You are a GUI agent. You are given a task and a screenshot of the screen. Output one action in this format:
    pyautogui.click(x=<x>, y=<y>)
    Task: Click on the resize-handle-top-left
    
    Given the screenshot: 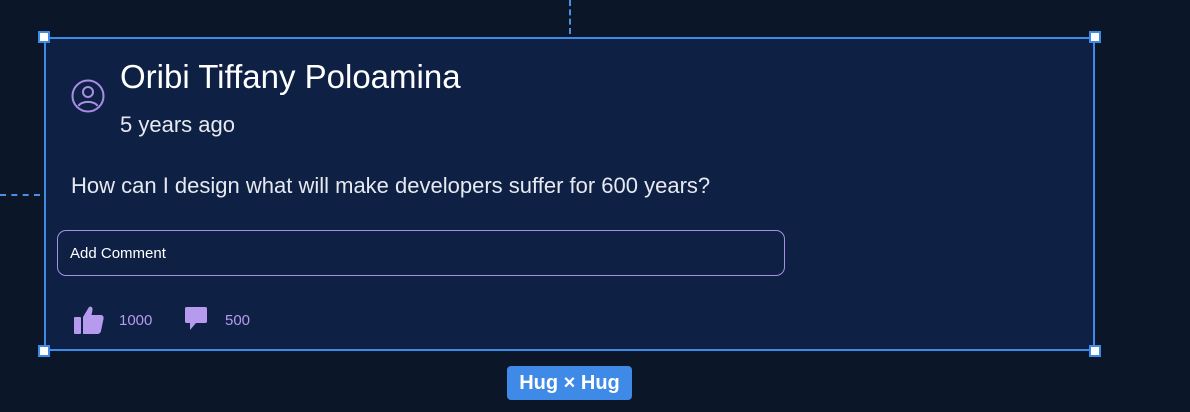 What is the action you would take?
    pyautogui.click(x=44, y=37)
    